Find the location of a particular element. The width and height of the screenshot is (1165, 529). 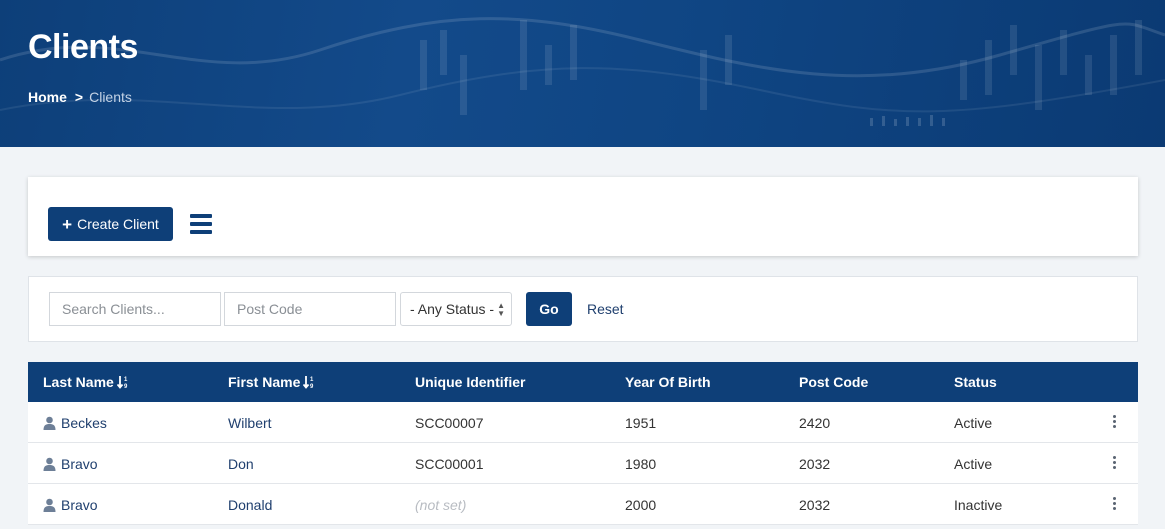

breadcrumb-home: Home is located at coordinates (47, 97).